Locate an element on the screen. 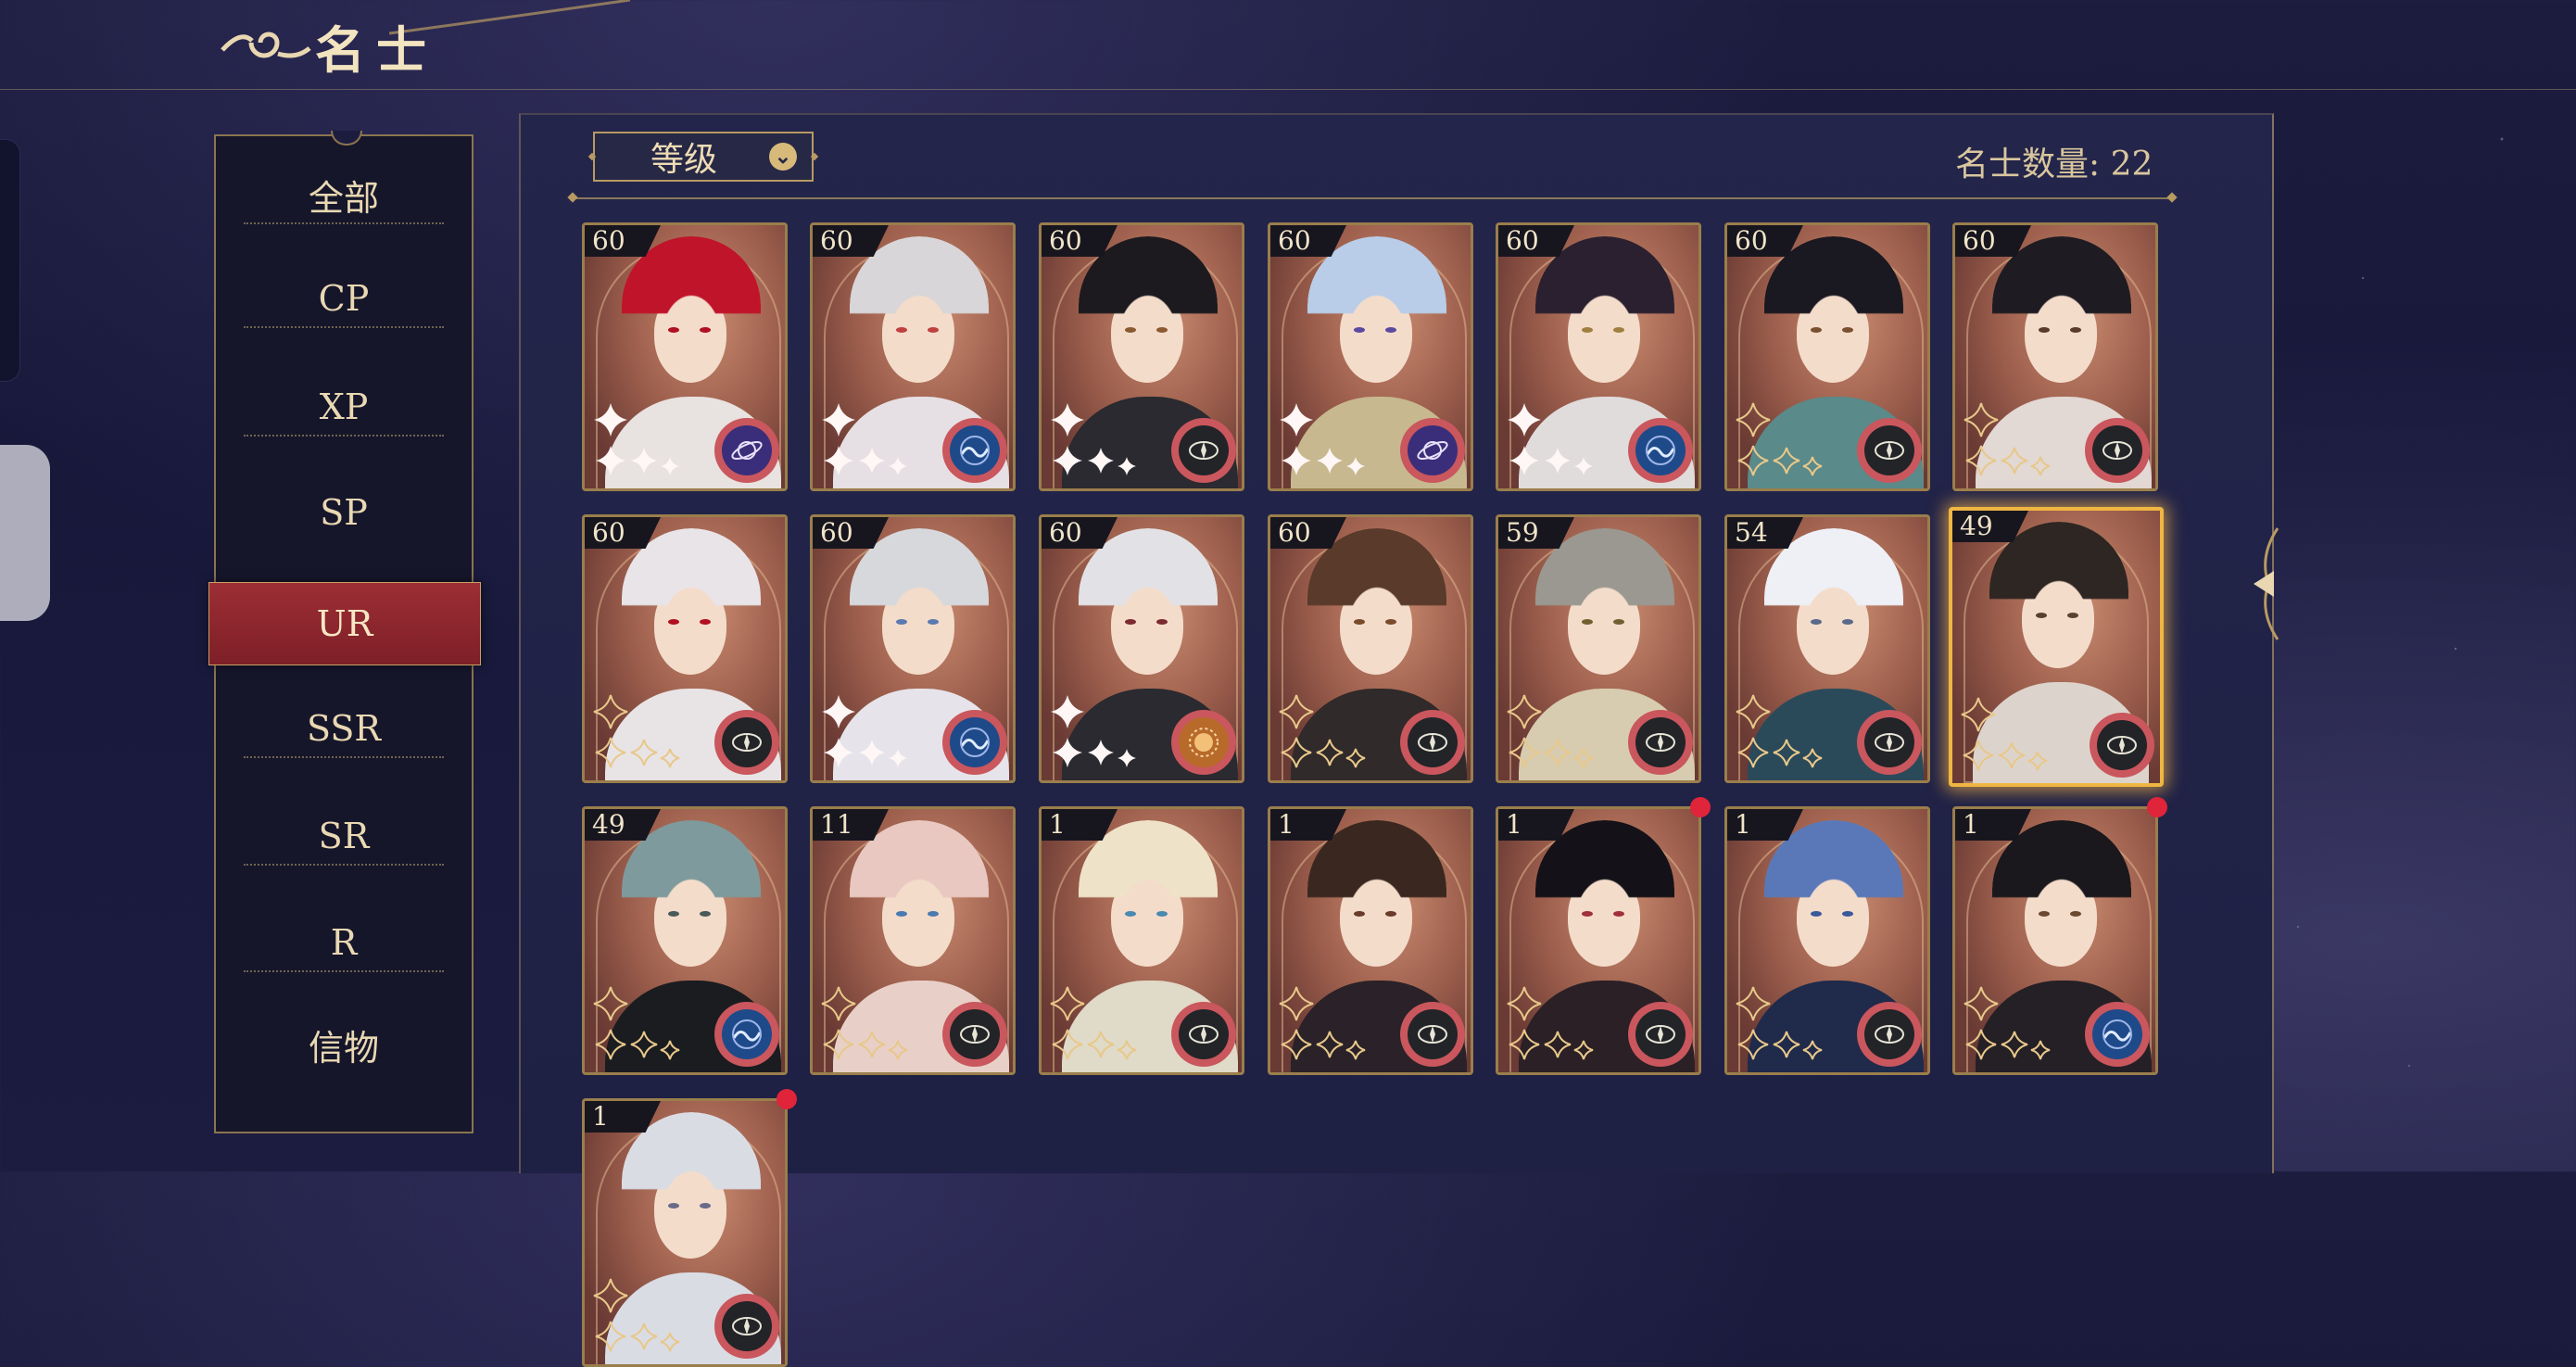 The image size is (2576, 1367). chevron-down-icon: ⌄ is located at coordinates (783, 157).